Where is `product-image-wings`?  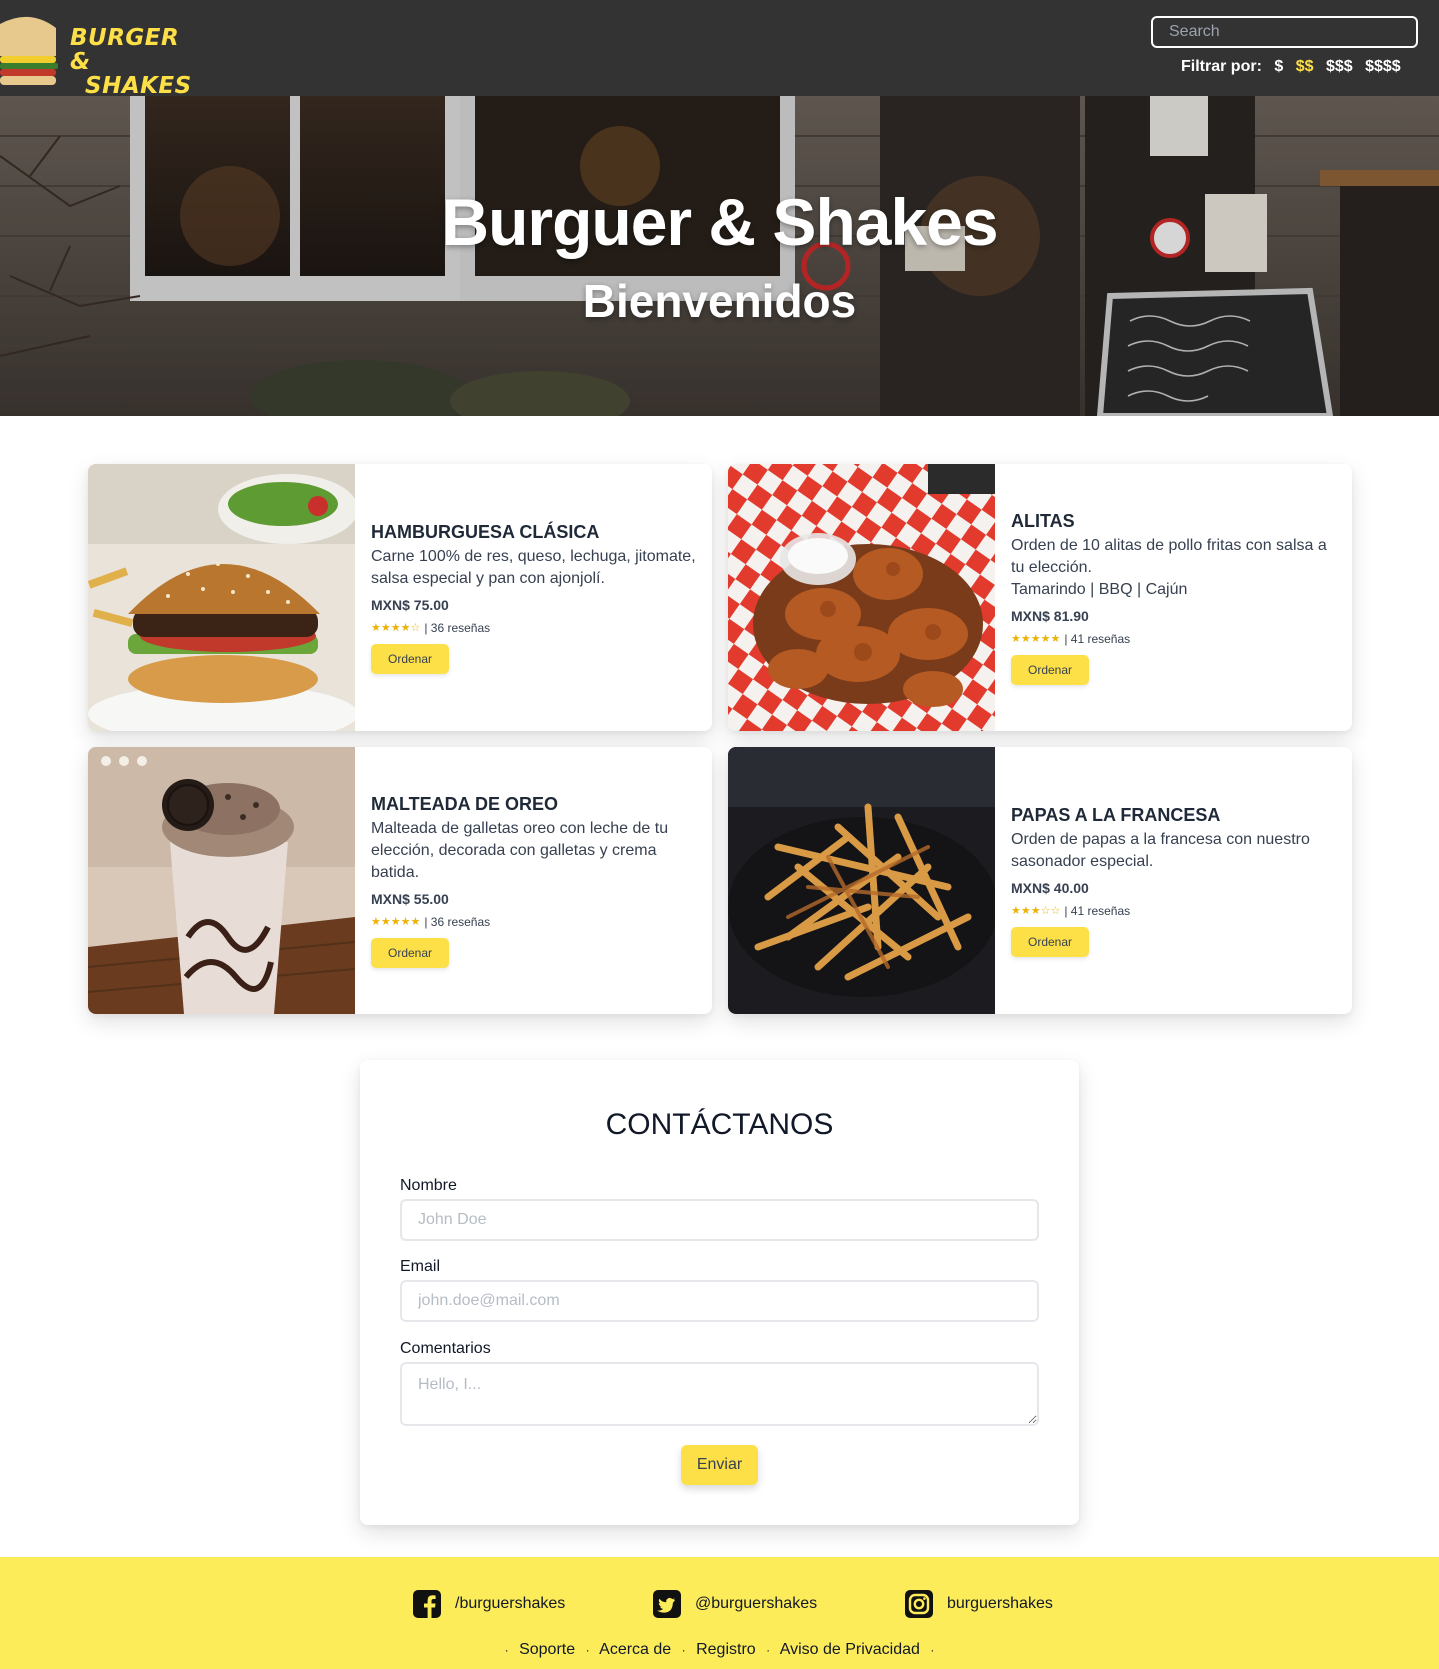 product-image-wings is located at coordinates (861, 597).